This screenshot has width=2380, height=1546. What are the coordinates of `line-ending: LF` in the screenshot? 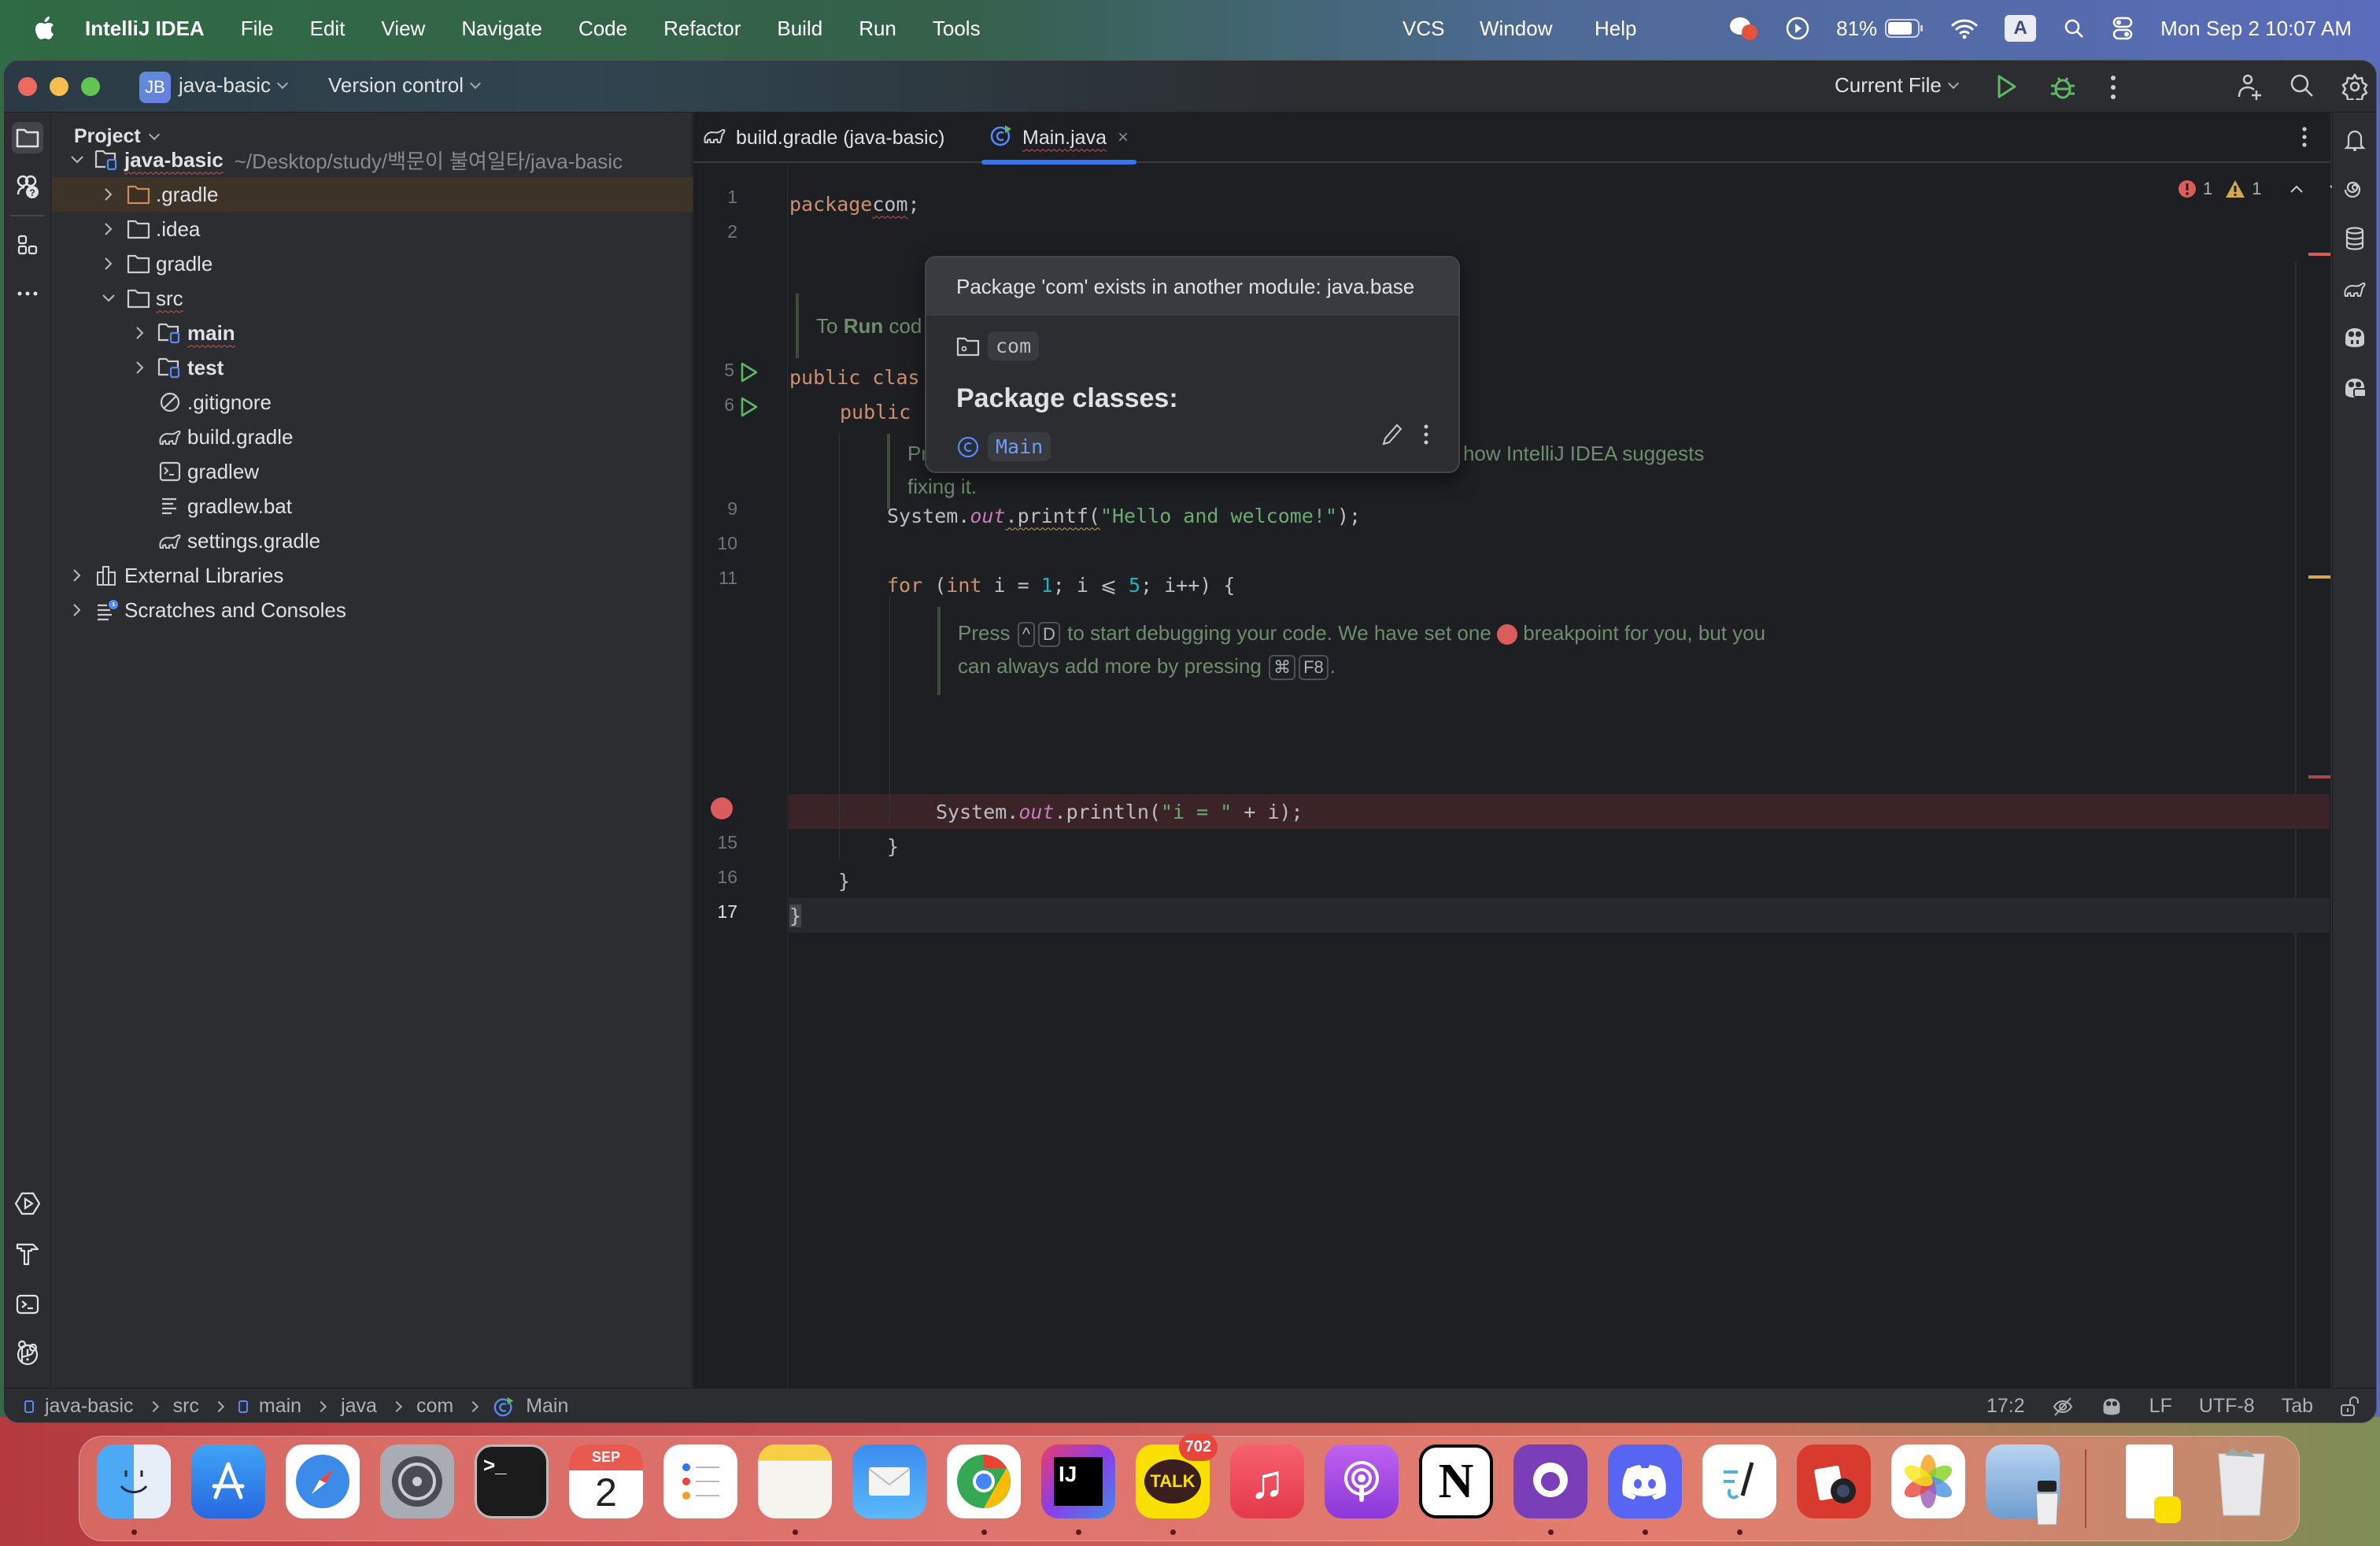 It's located at (2160, 1406).